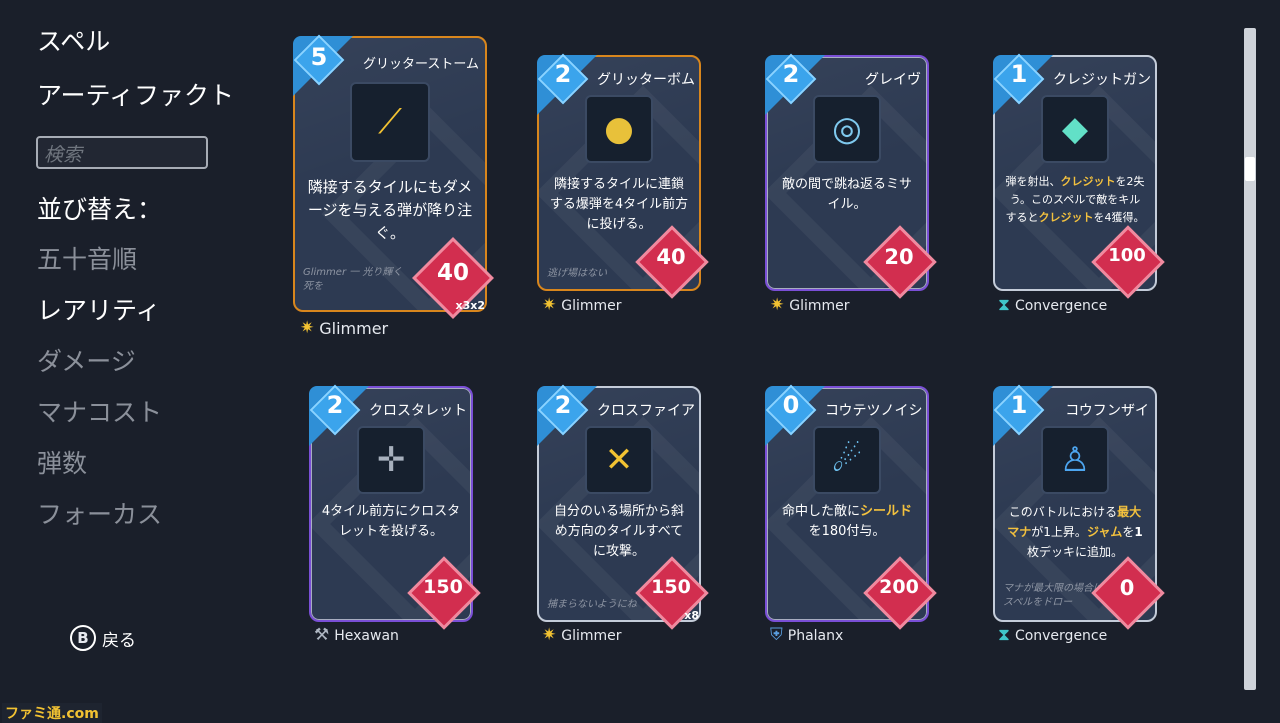 The height and width of the screenshot is (723, 1280). What do you see at coordinates (122, 152) in the screenshot?
I see `search-input: 検索` at bounding box center [122, 152].